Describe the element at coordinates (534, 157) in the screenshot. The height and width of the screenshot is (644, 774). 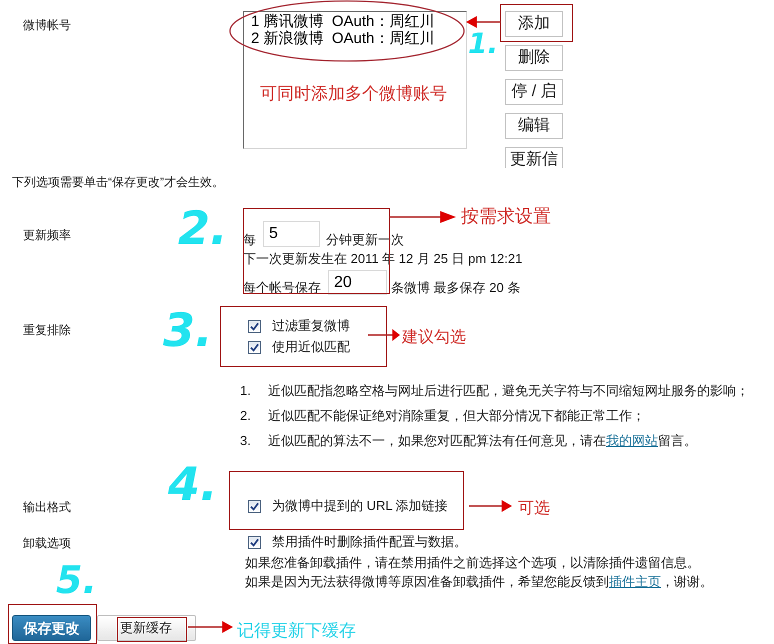
I see `account-button: 更新信` at that location.